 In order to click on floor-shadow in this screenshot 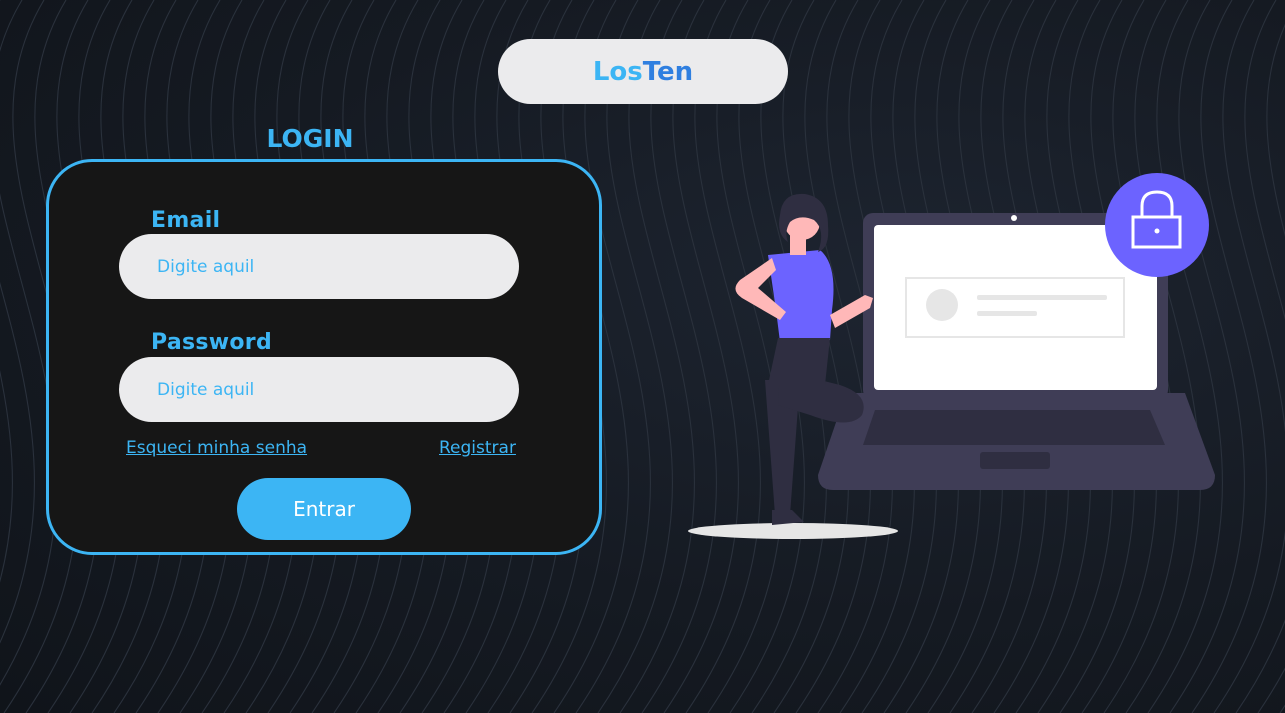, I will do `click(793, 531)`.